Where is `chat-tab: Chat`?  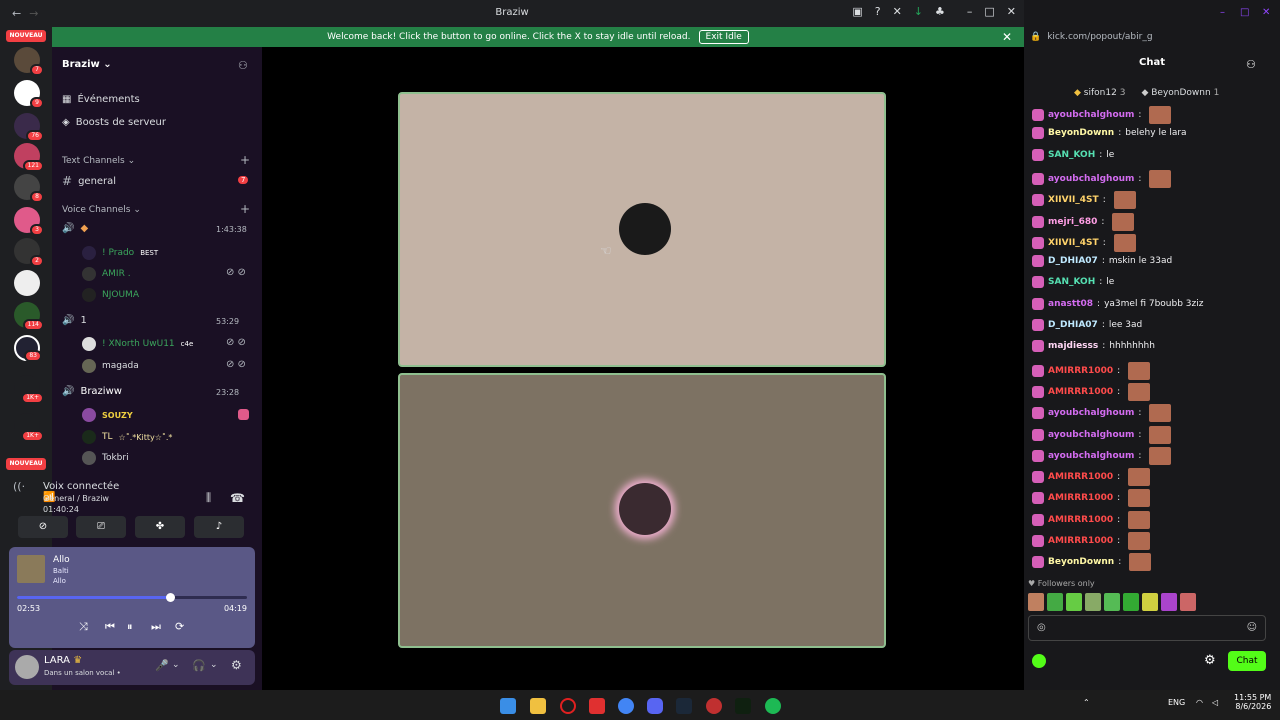
chat-tab: Chat is located at coordinates (1152, 62).